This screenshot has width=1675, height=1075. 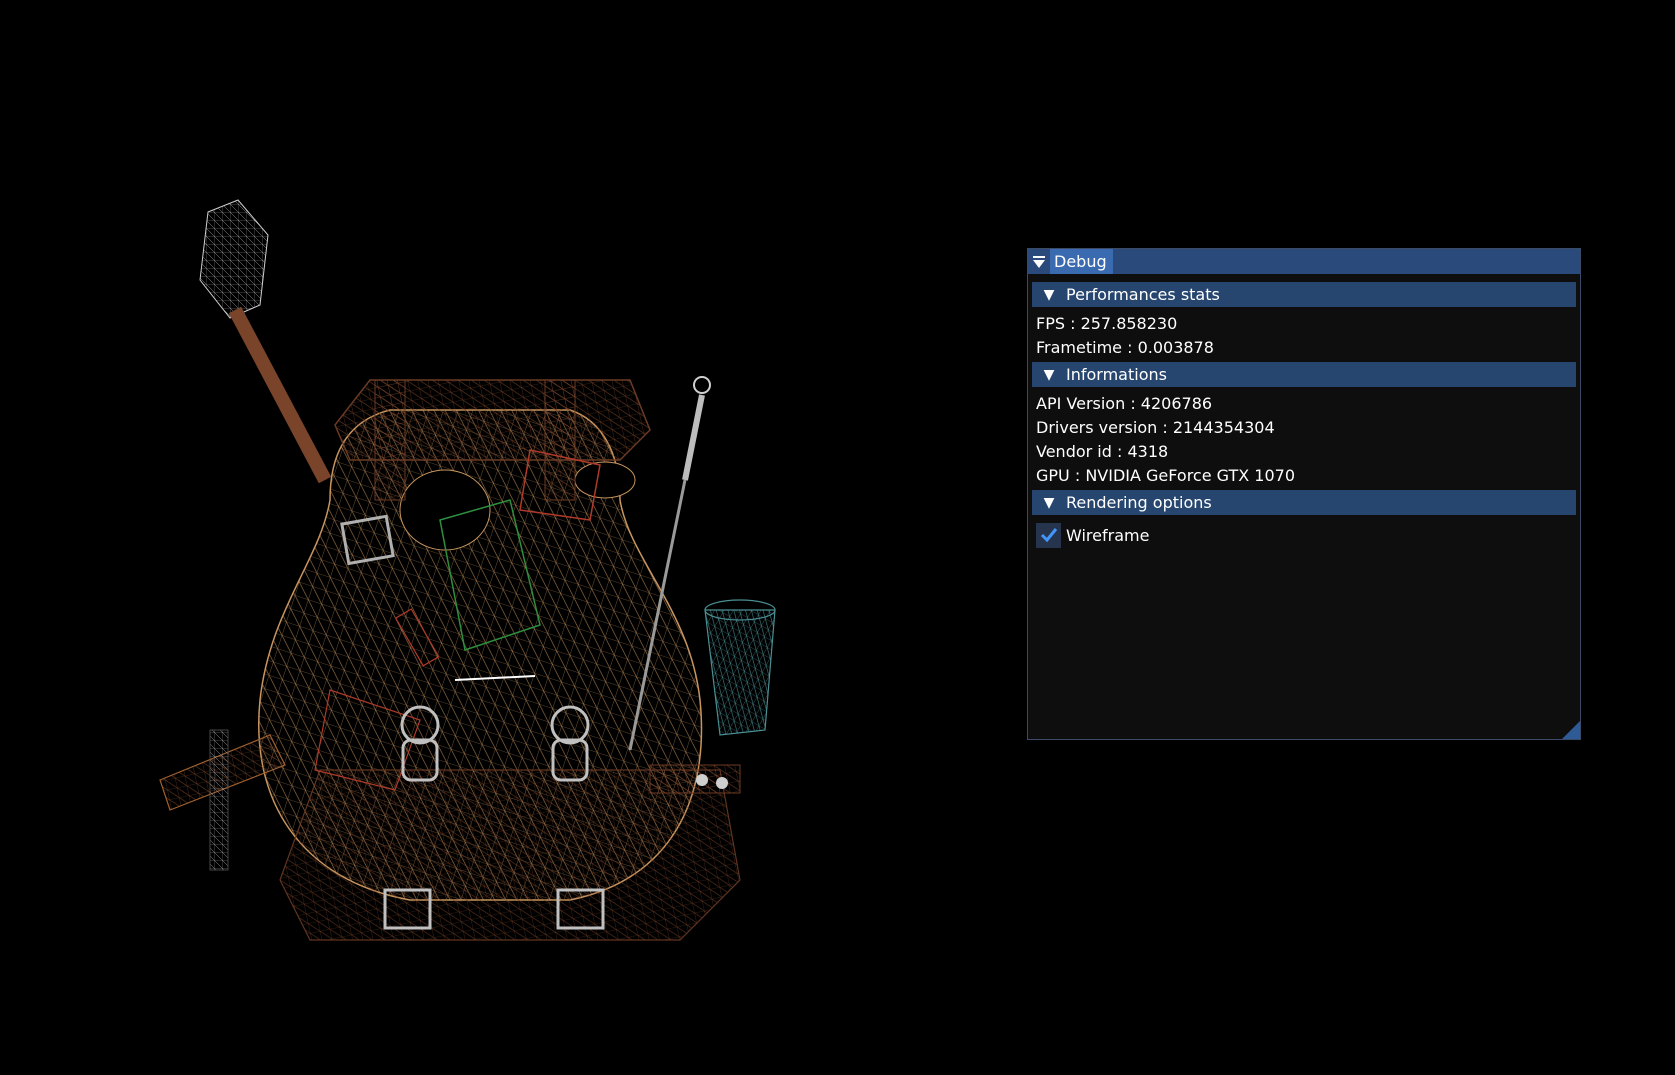 What do you see at coordinates (1304, 374) in the screenshot?
I see `header-informations: ▼ Informations` at bounding box center [1304, 374].